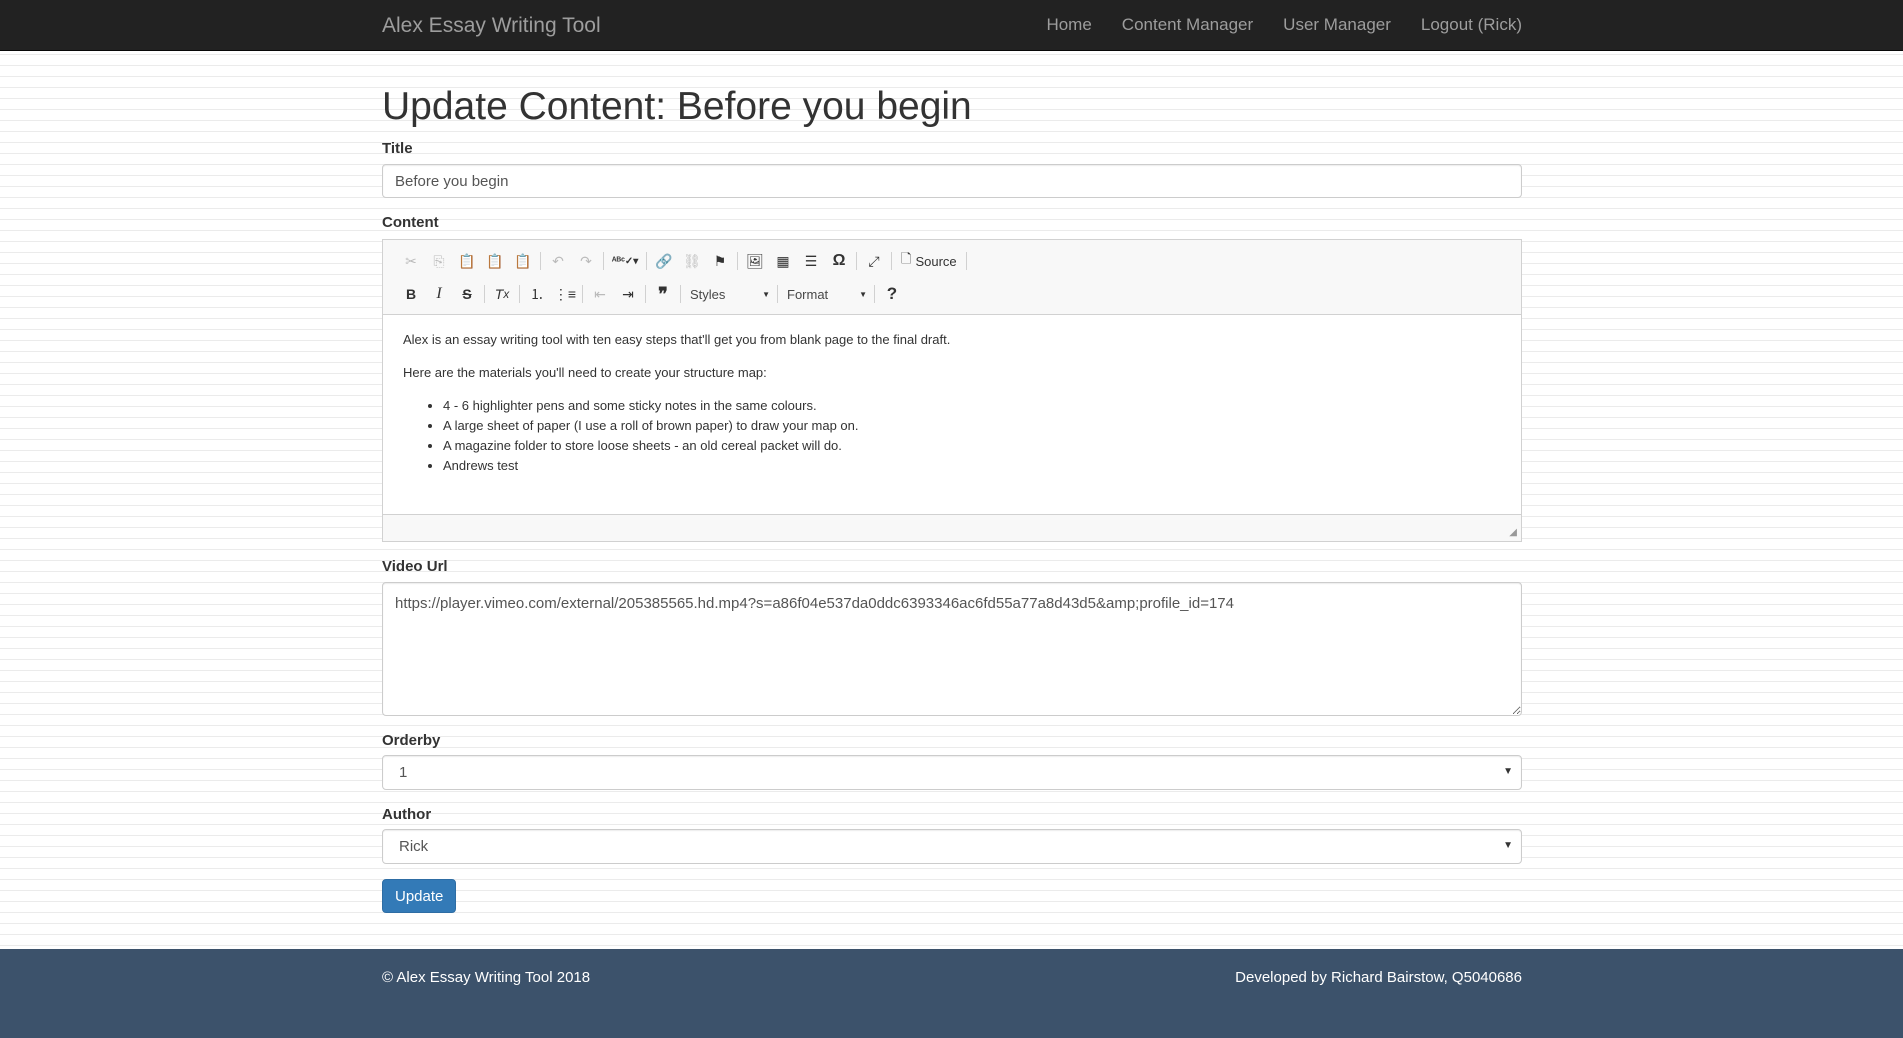  Describe the element at coordinates (407, 814) in the screenshot. I see `author-label: Author` at that location.